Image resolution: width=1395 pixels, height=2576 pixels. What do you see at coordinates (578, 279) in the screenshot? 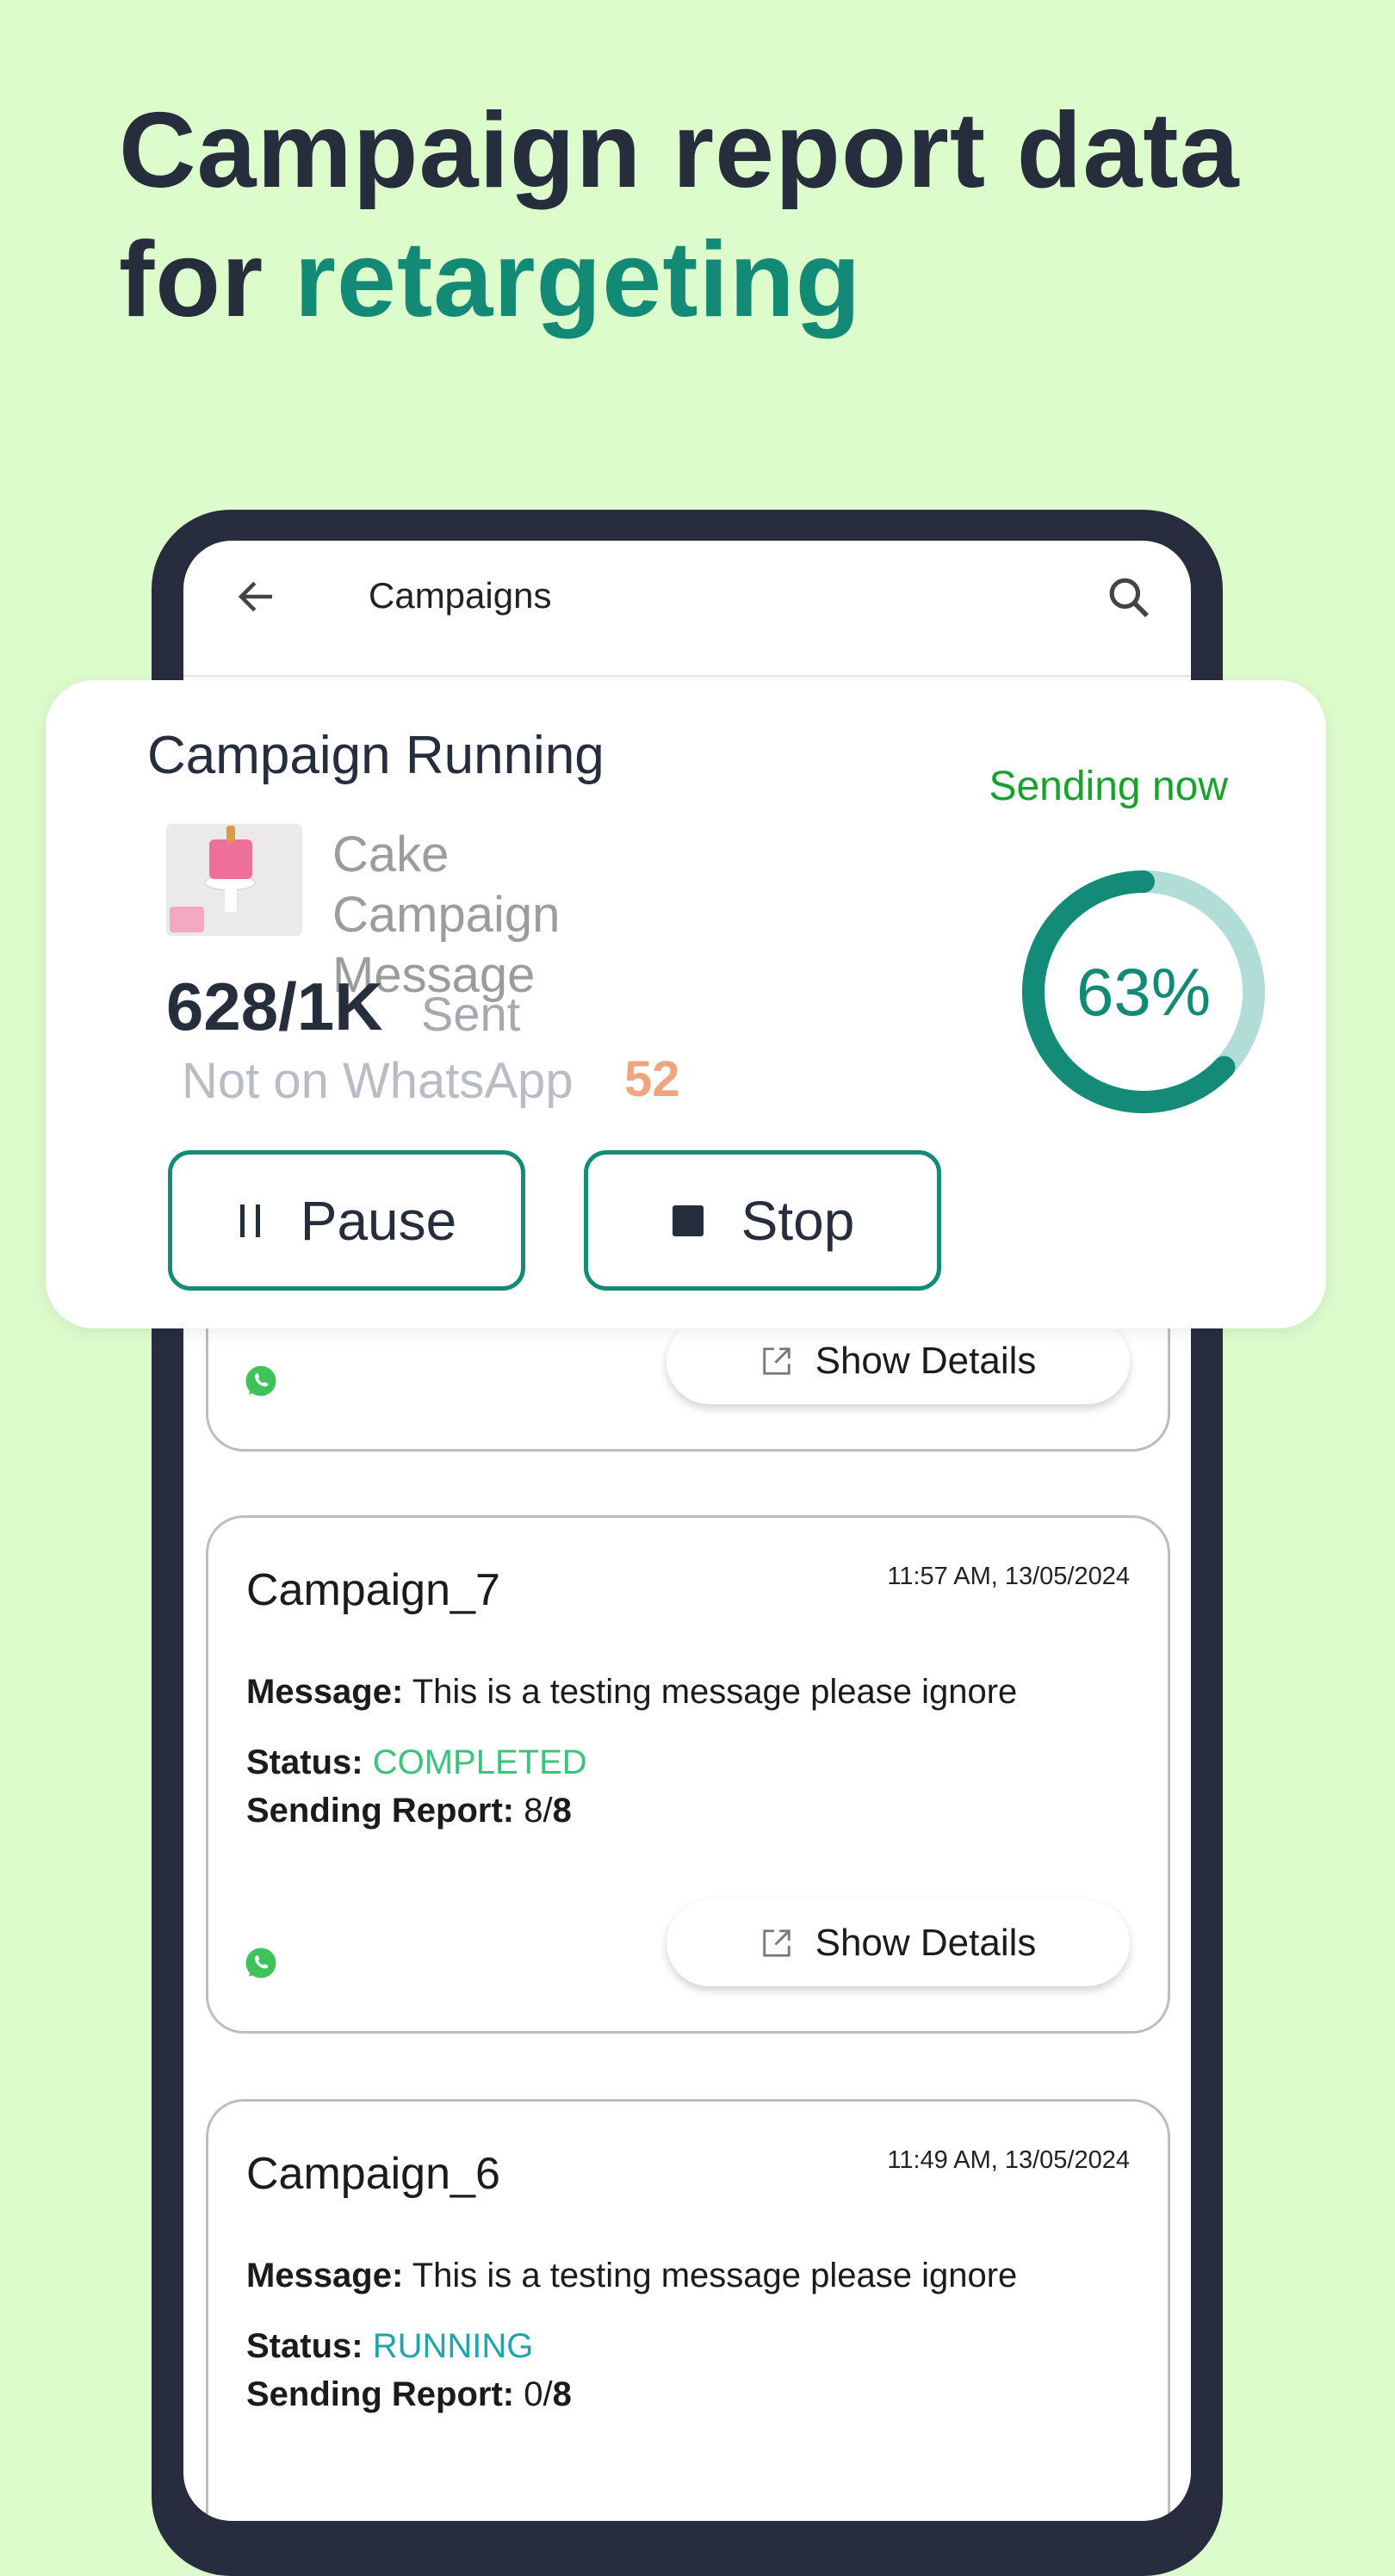
I see `headline-accent: retargeting` at bounding box center [578, 279].